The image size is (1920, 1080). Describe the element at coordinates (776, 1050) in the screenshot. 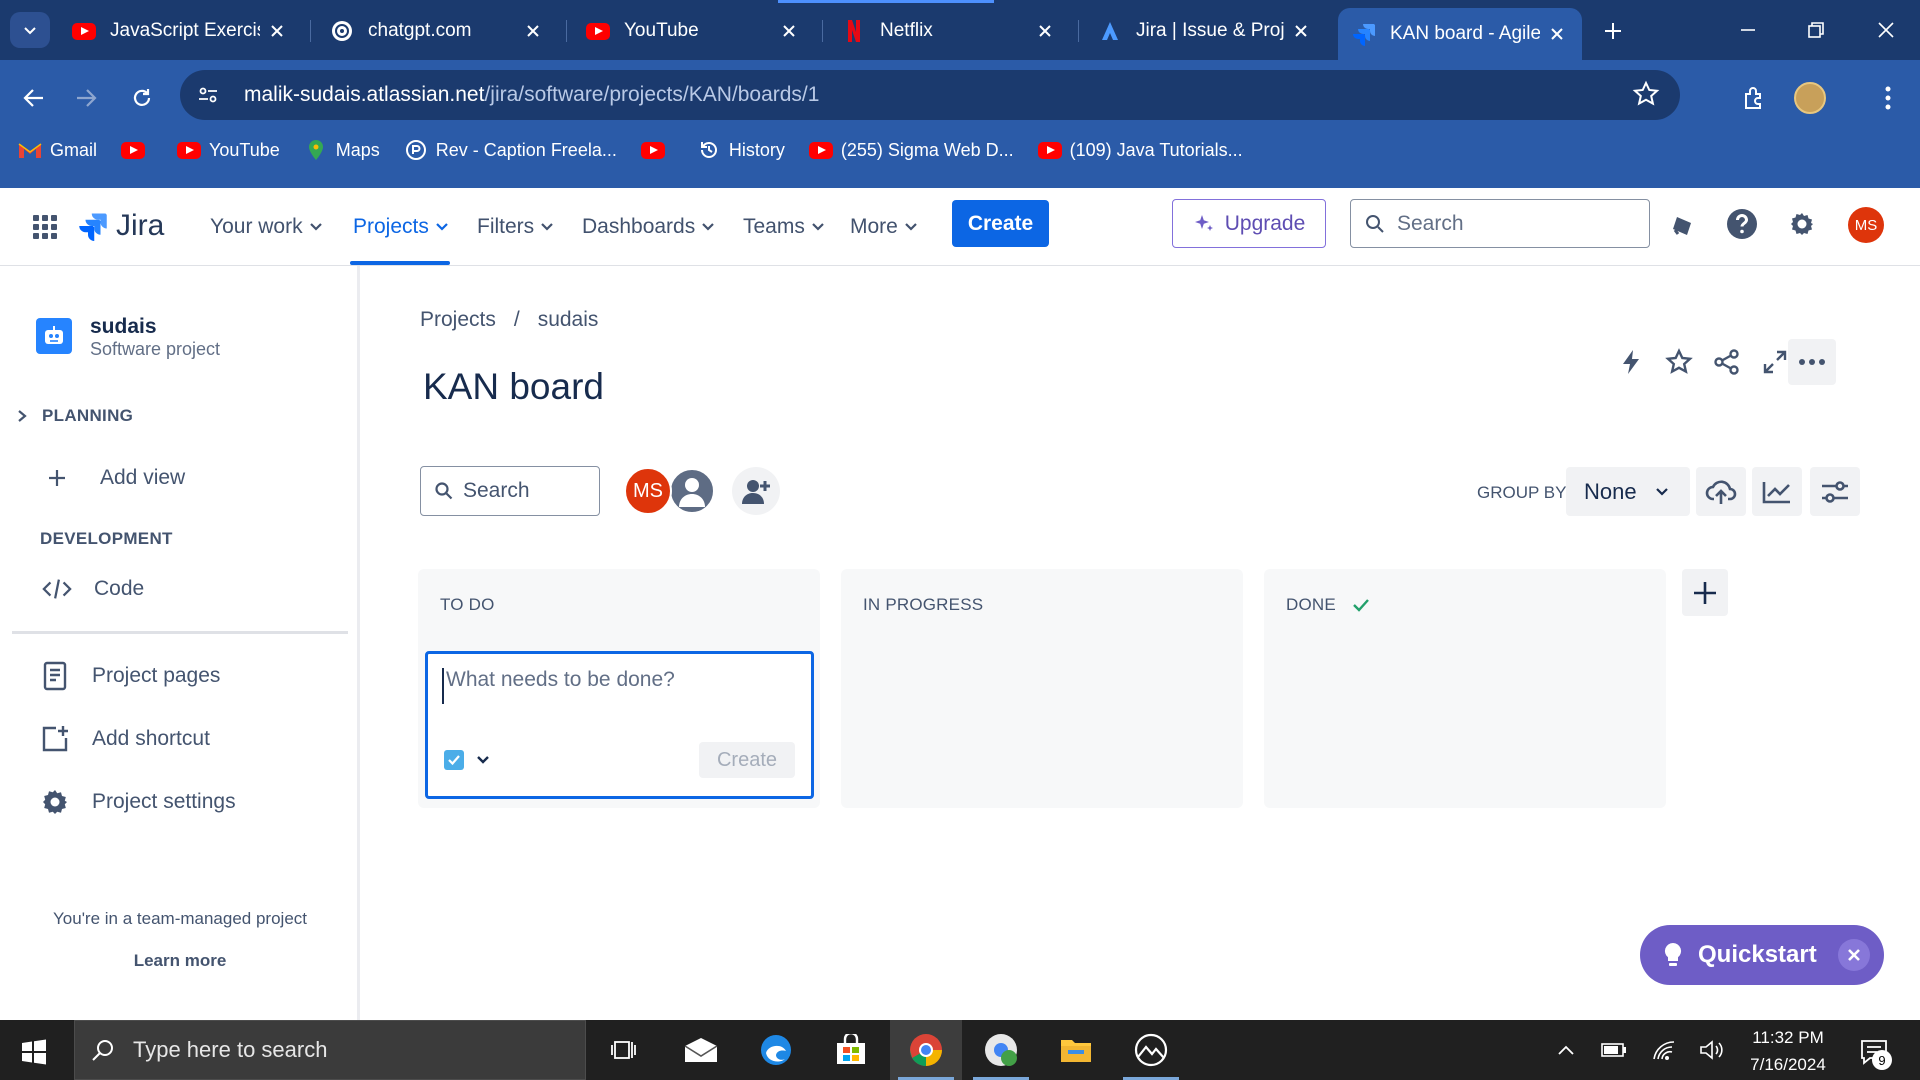

I see `taskbar-edge` at that location.